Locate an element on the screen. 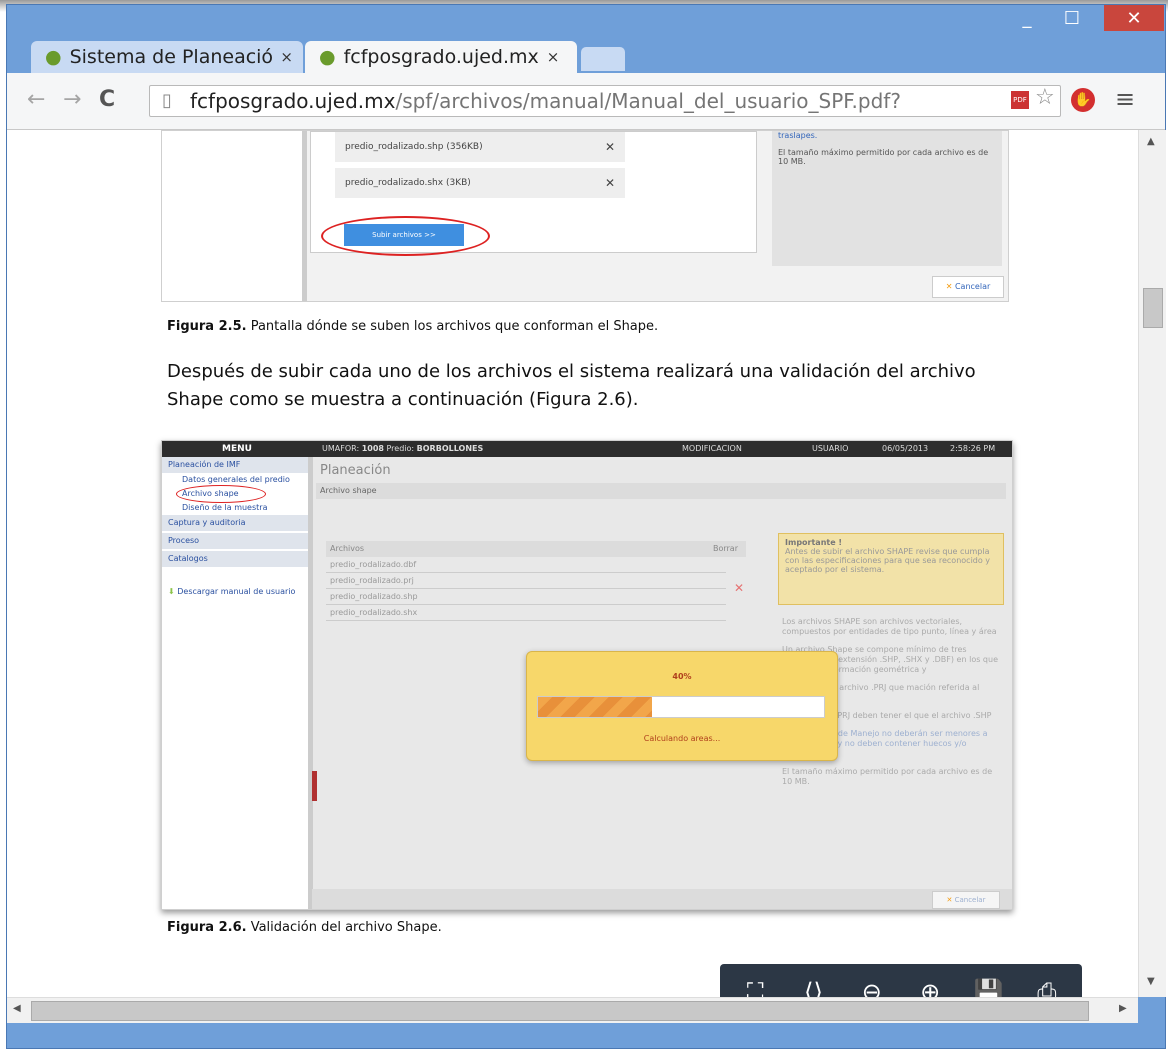  tab-planeacion: ● Sistema de Planeació × is located at coordinates (167, 57).